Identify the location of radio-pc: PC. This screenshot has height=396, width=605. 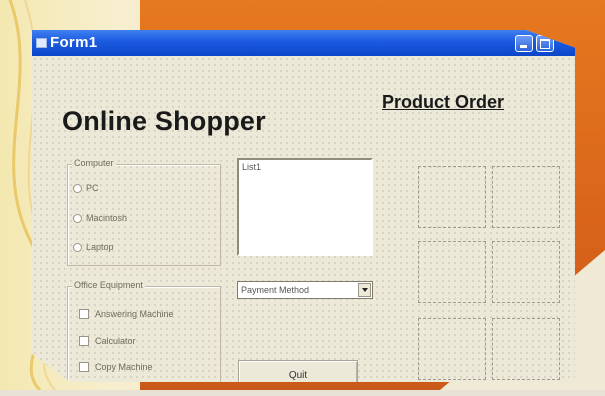
(86, 188).